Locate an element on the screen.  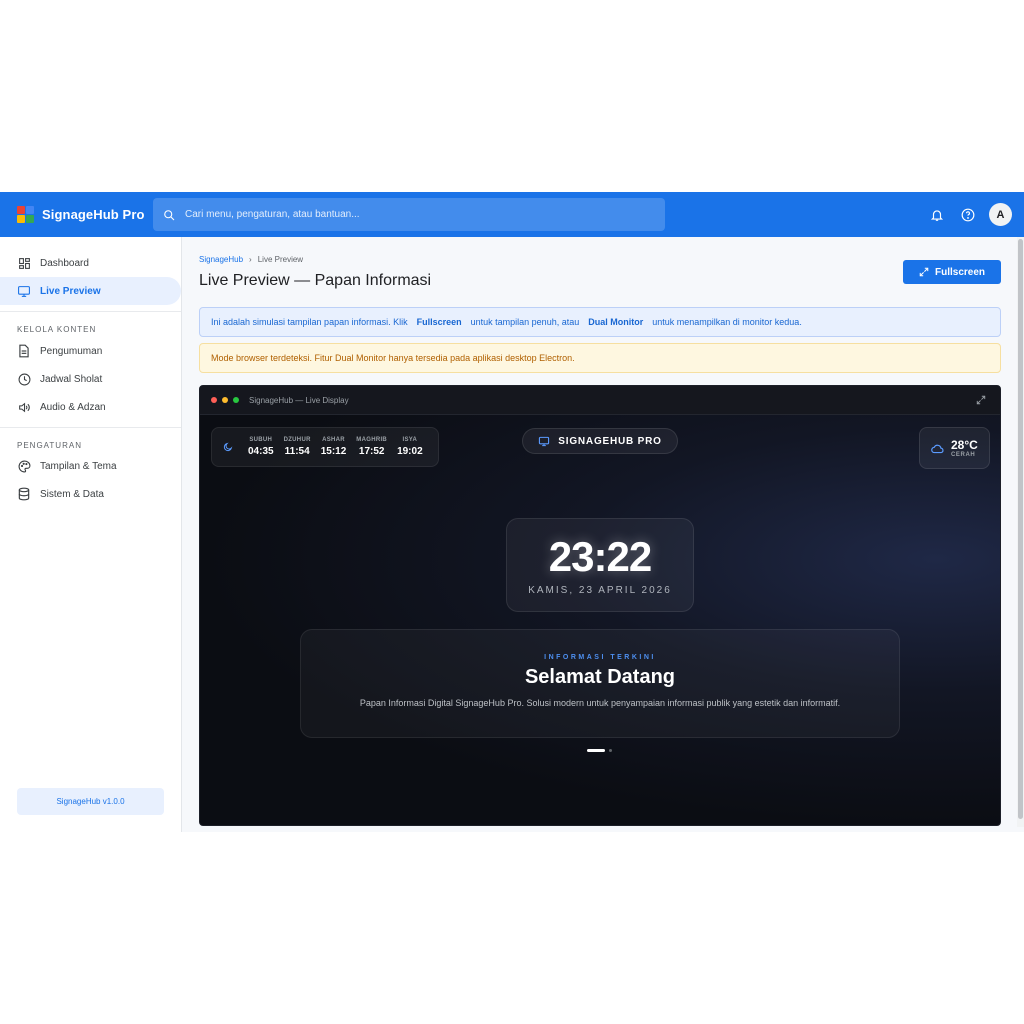
help-icon is located at coordinates (968, 215).